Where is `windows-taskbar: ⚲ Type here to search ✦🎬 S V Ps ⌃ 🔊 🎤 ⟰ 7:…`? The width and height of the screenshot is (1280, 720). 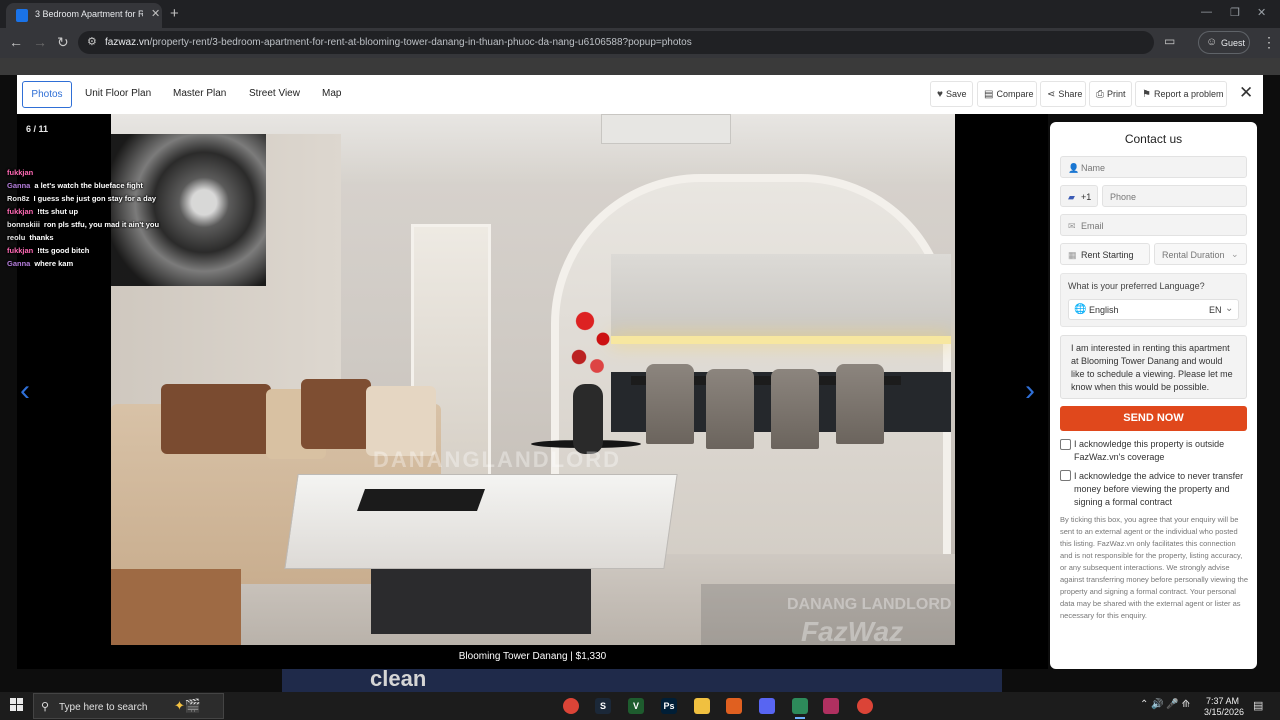
windows-taskbar: ⚲ Type here to search ✦🎬 S V Ps ⌃ 🔊 🎤 ⟰ 7:… is located at coordinates (640, 706).